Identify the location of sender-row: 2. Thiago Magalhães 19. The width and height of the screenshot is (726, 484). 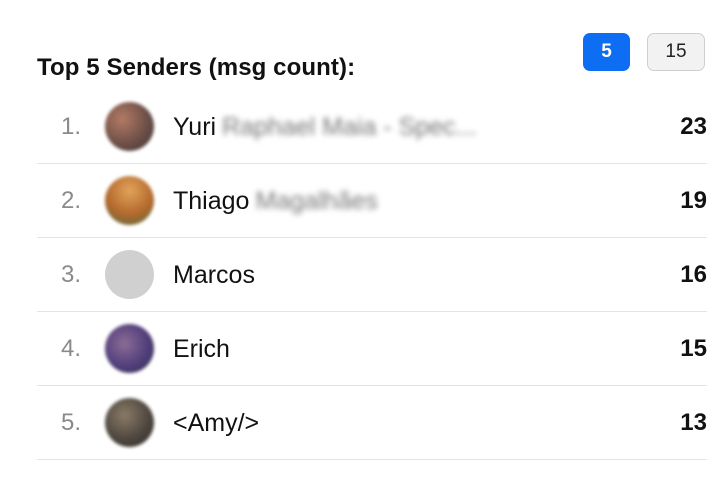
(372, 201).